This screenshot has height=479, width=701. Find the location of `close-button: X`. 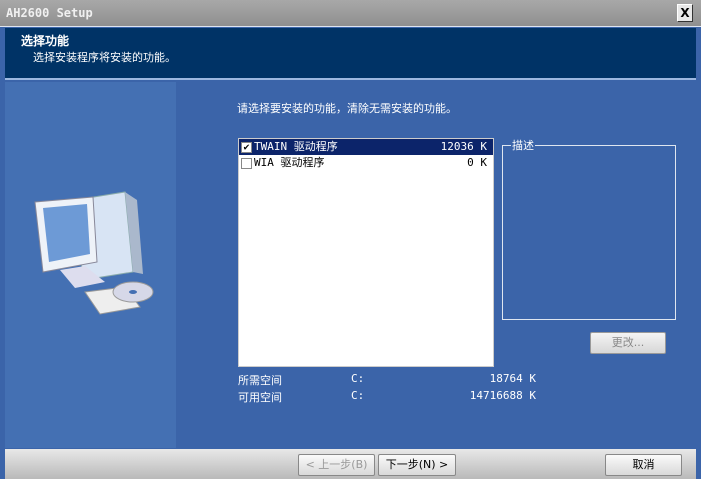

close-button: X is located at coordinates (685, 13).